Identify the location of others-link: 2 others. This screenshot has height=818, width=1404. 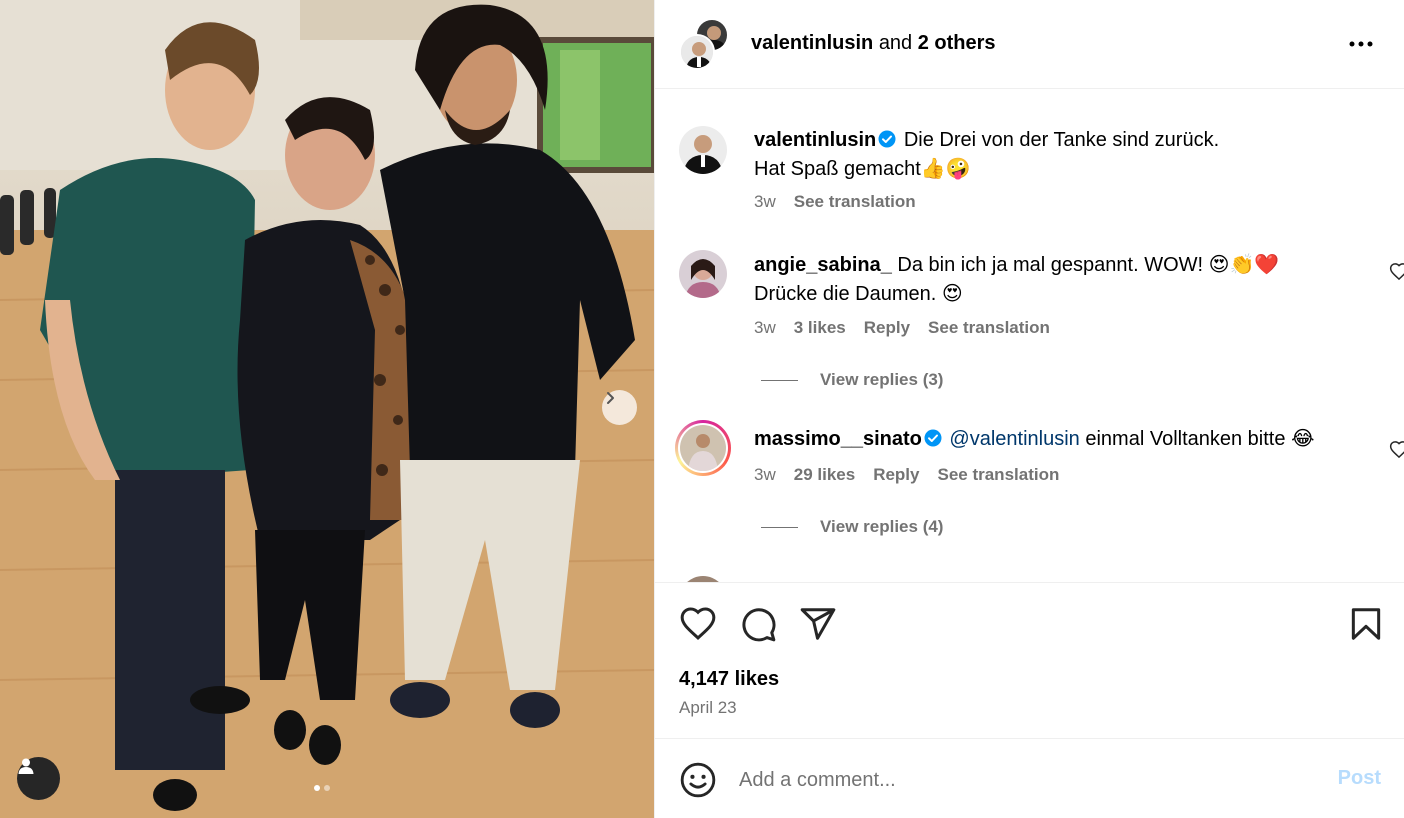
(957, 43).